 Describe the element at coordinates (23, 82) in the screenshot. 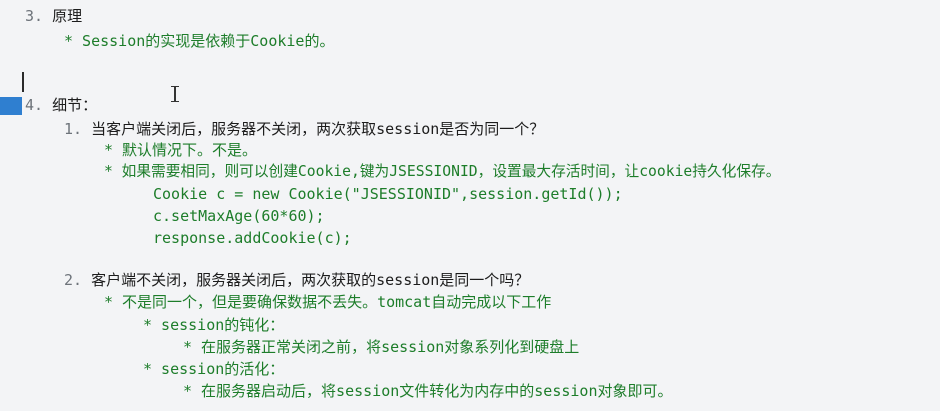

I see `text-caret` at that location.